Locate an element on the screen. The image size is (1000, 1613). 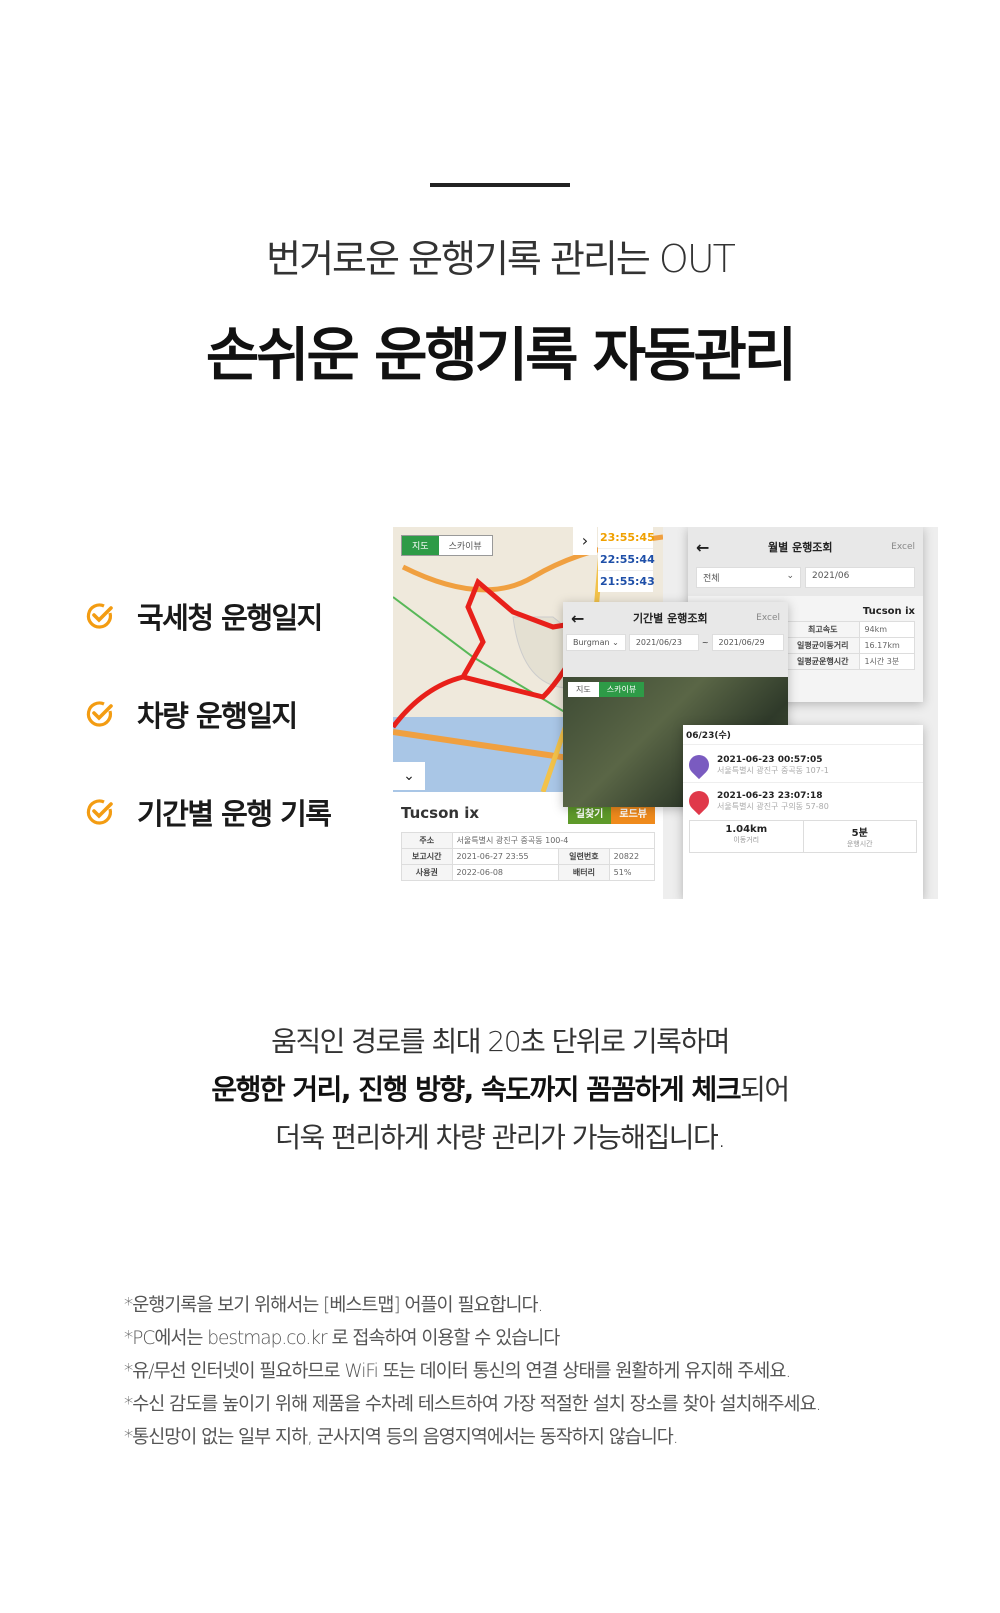
feature-item: 국세청 운행일지 is located at coordinates (204, 616).